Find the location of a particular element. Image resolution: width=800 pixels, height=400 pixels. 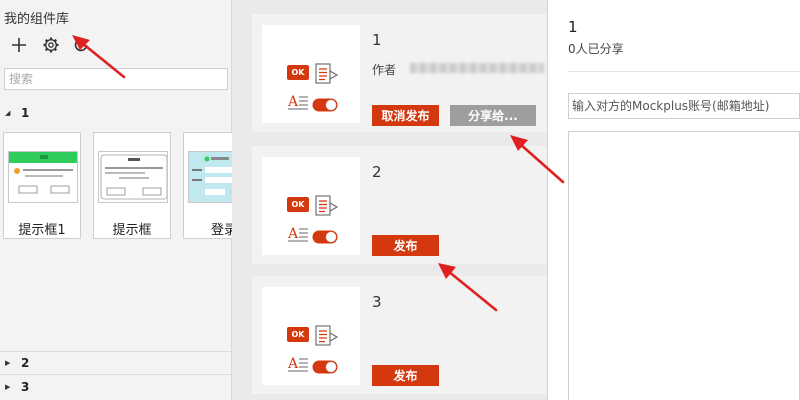

component-name: 提示框 is located at coordinates (132, 230).